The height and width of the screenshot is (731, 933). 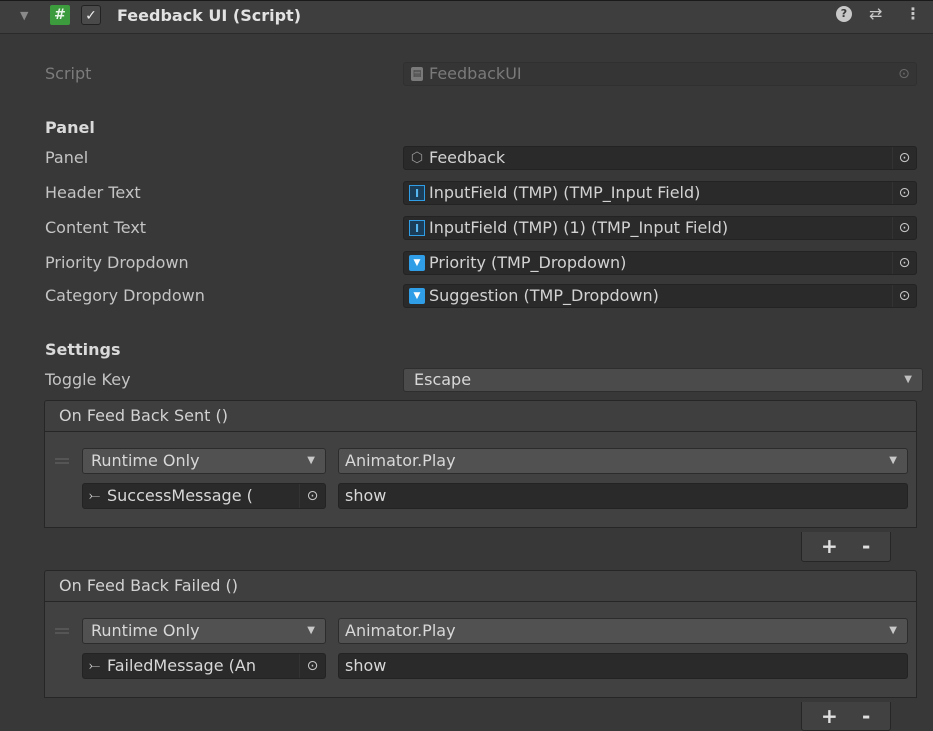 What do you see at coordinates (443, 379) in the screenshot?
I see `toggle-key-value: Escape` at bounding box center [443, 379].